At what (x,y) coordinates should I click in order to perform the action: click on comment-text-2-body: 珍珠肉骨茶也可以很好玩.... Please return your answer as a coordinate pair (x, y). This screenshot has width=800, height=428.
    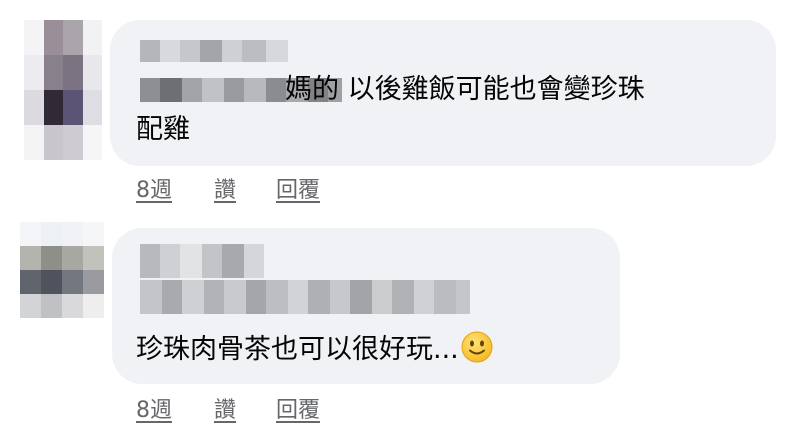
    Looking at the image, I should click on (297, 349).